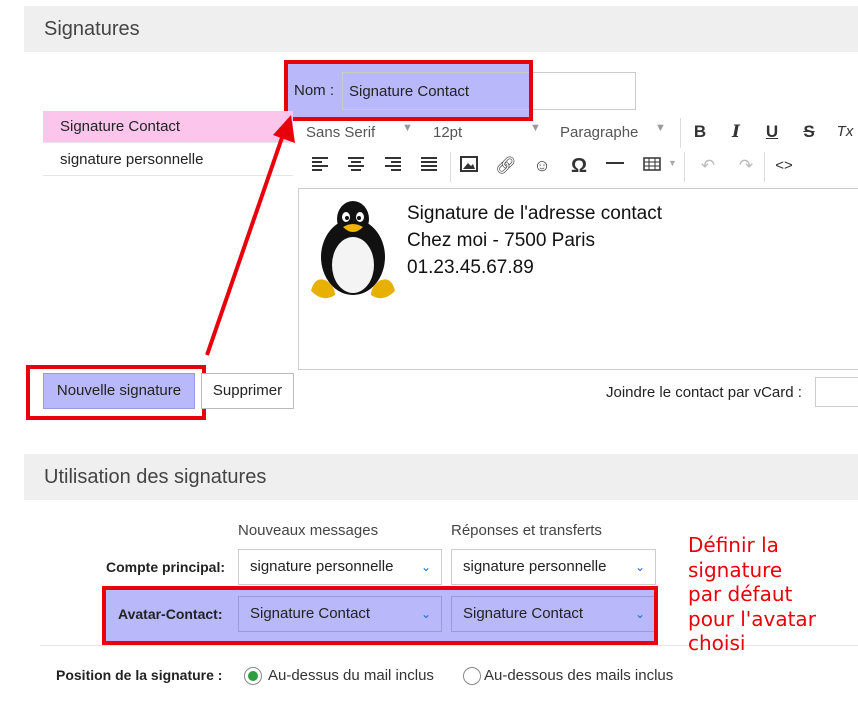  Describe the element at coordinates (250, 235) in the screenshot. I see `annotation-arrow` at that location.